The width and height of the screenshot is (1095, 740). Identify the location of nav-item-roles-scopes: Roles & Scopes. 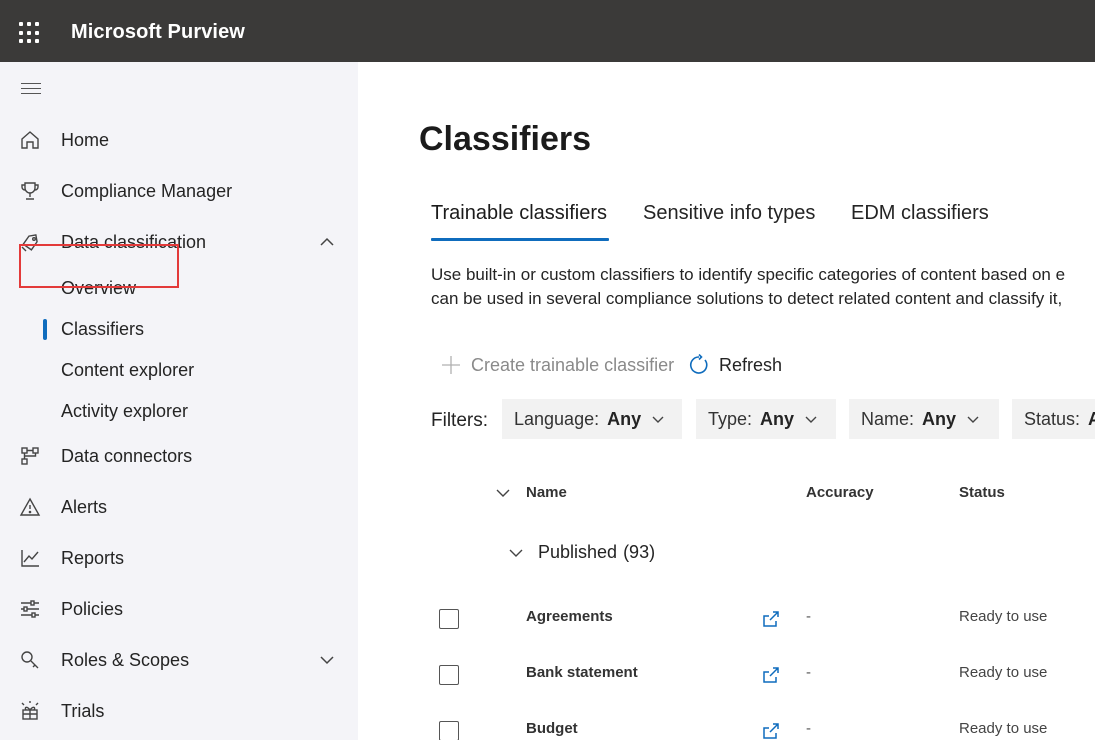
(179, 660).